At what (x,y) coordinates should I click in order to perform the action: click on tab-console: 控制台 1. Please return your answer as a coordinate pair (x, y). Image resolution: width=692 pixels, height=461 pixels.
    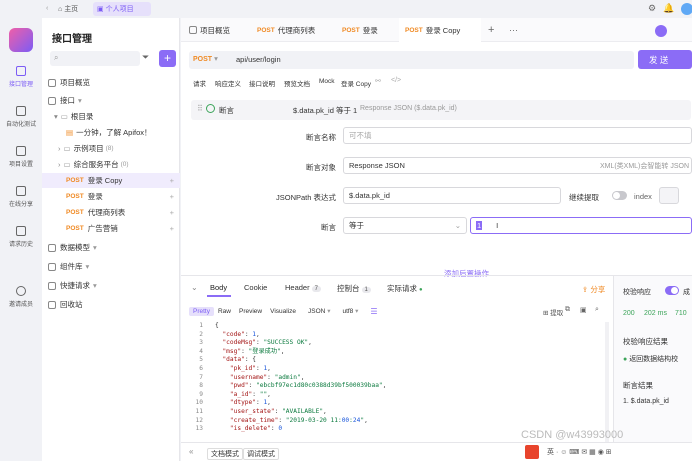
    Looking at the image, I should click on (354, 288).